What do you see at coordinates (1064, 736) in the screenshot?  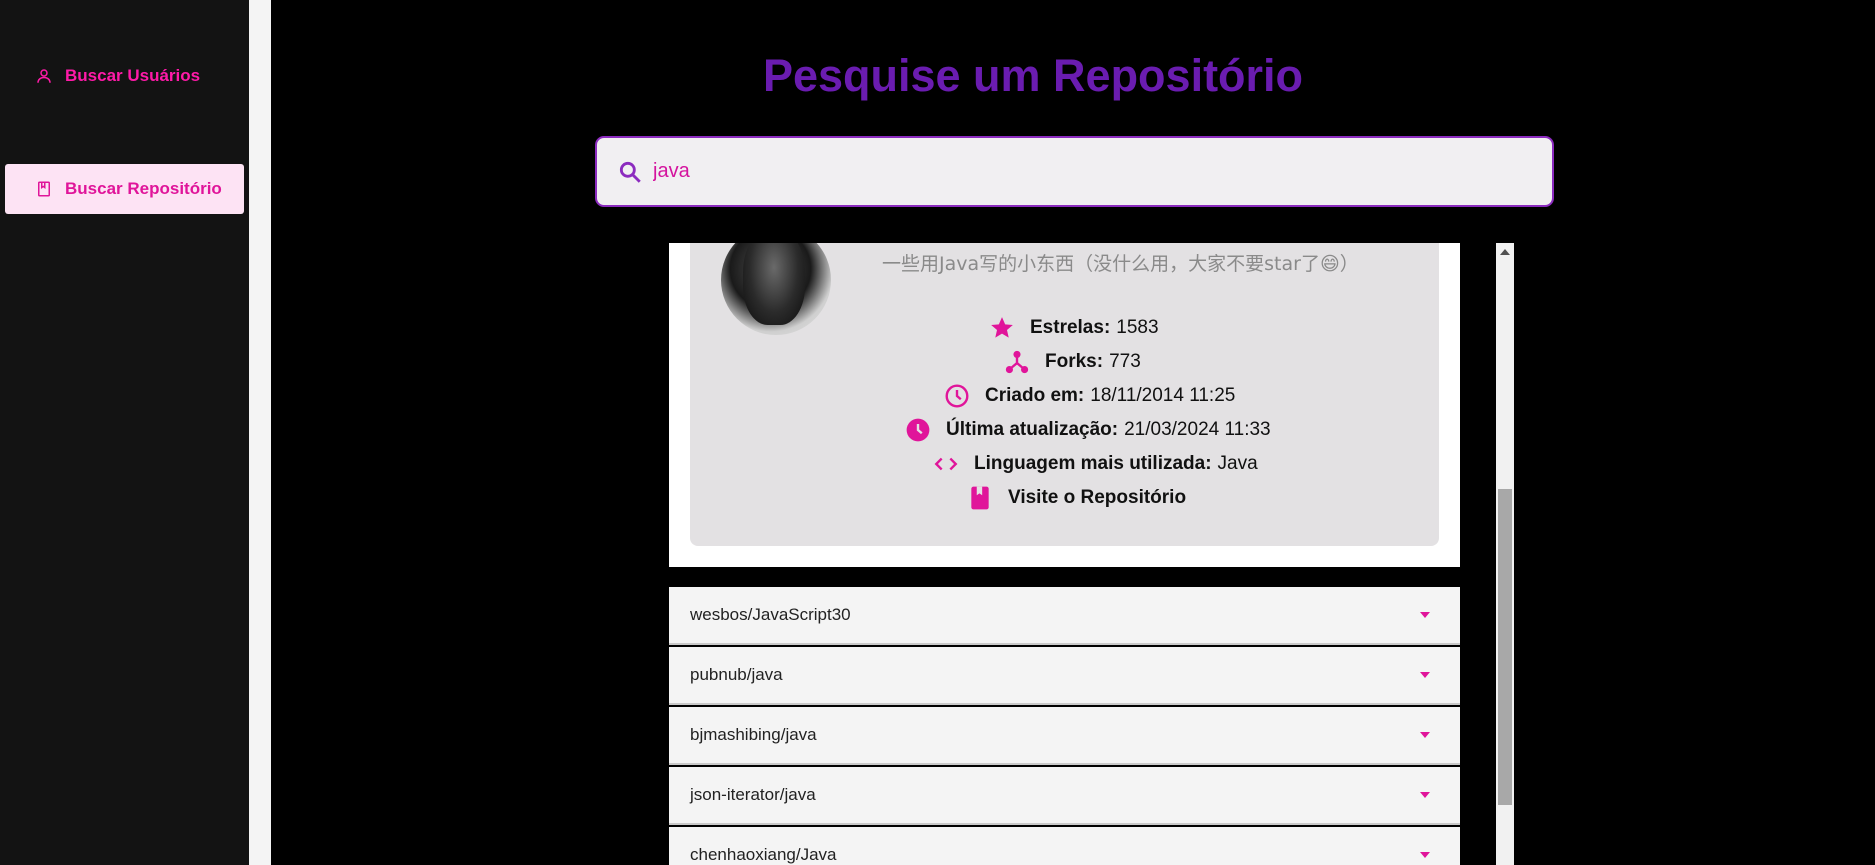 I see `repo-list-item: bjmashibing/java` at bounding box center [1064, 736].